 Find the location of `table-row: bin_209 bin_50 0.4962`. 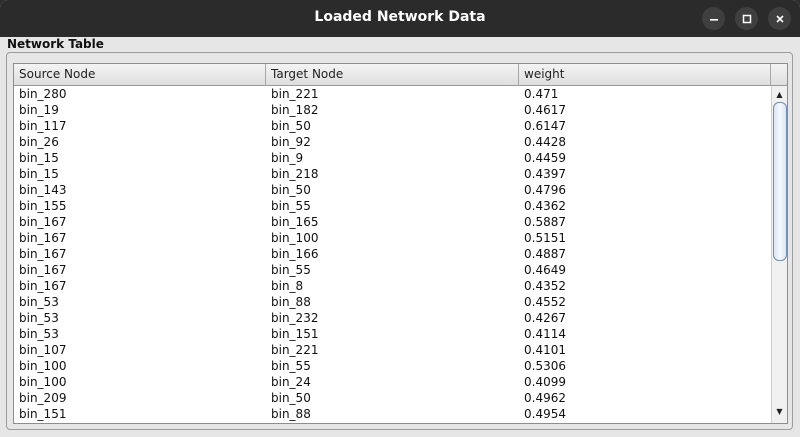

table-row: bin_209 bin_50 0.4962 is located at coordinates (392, 398).